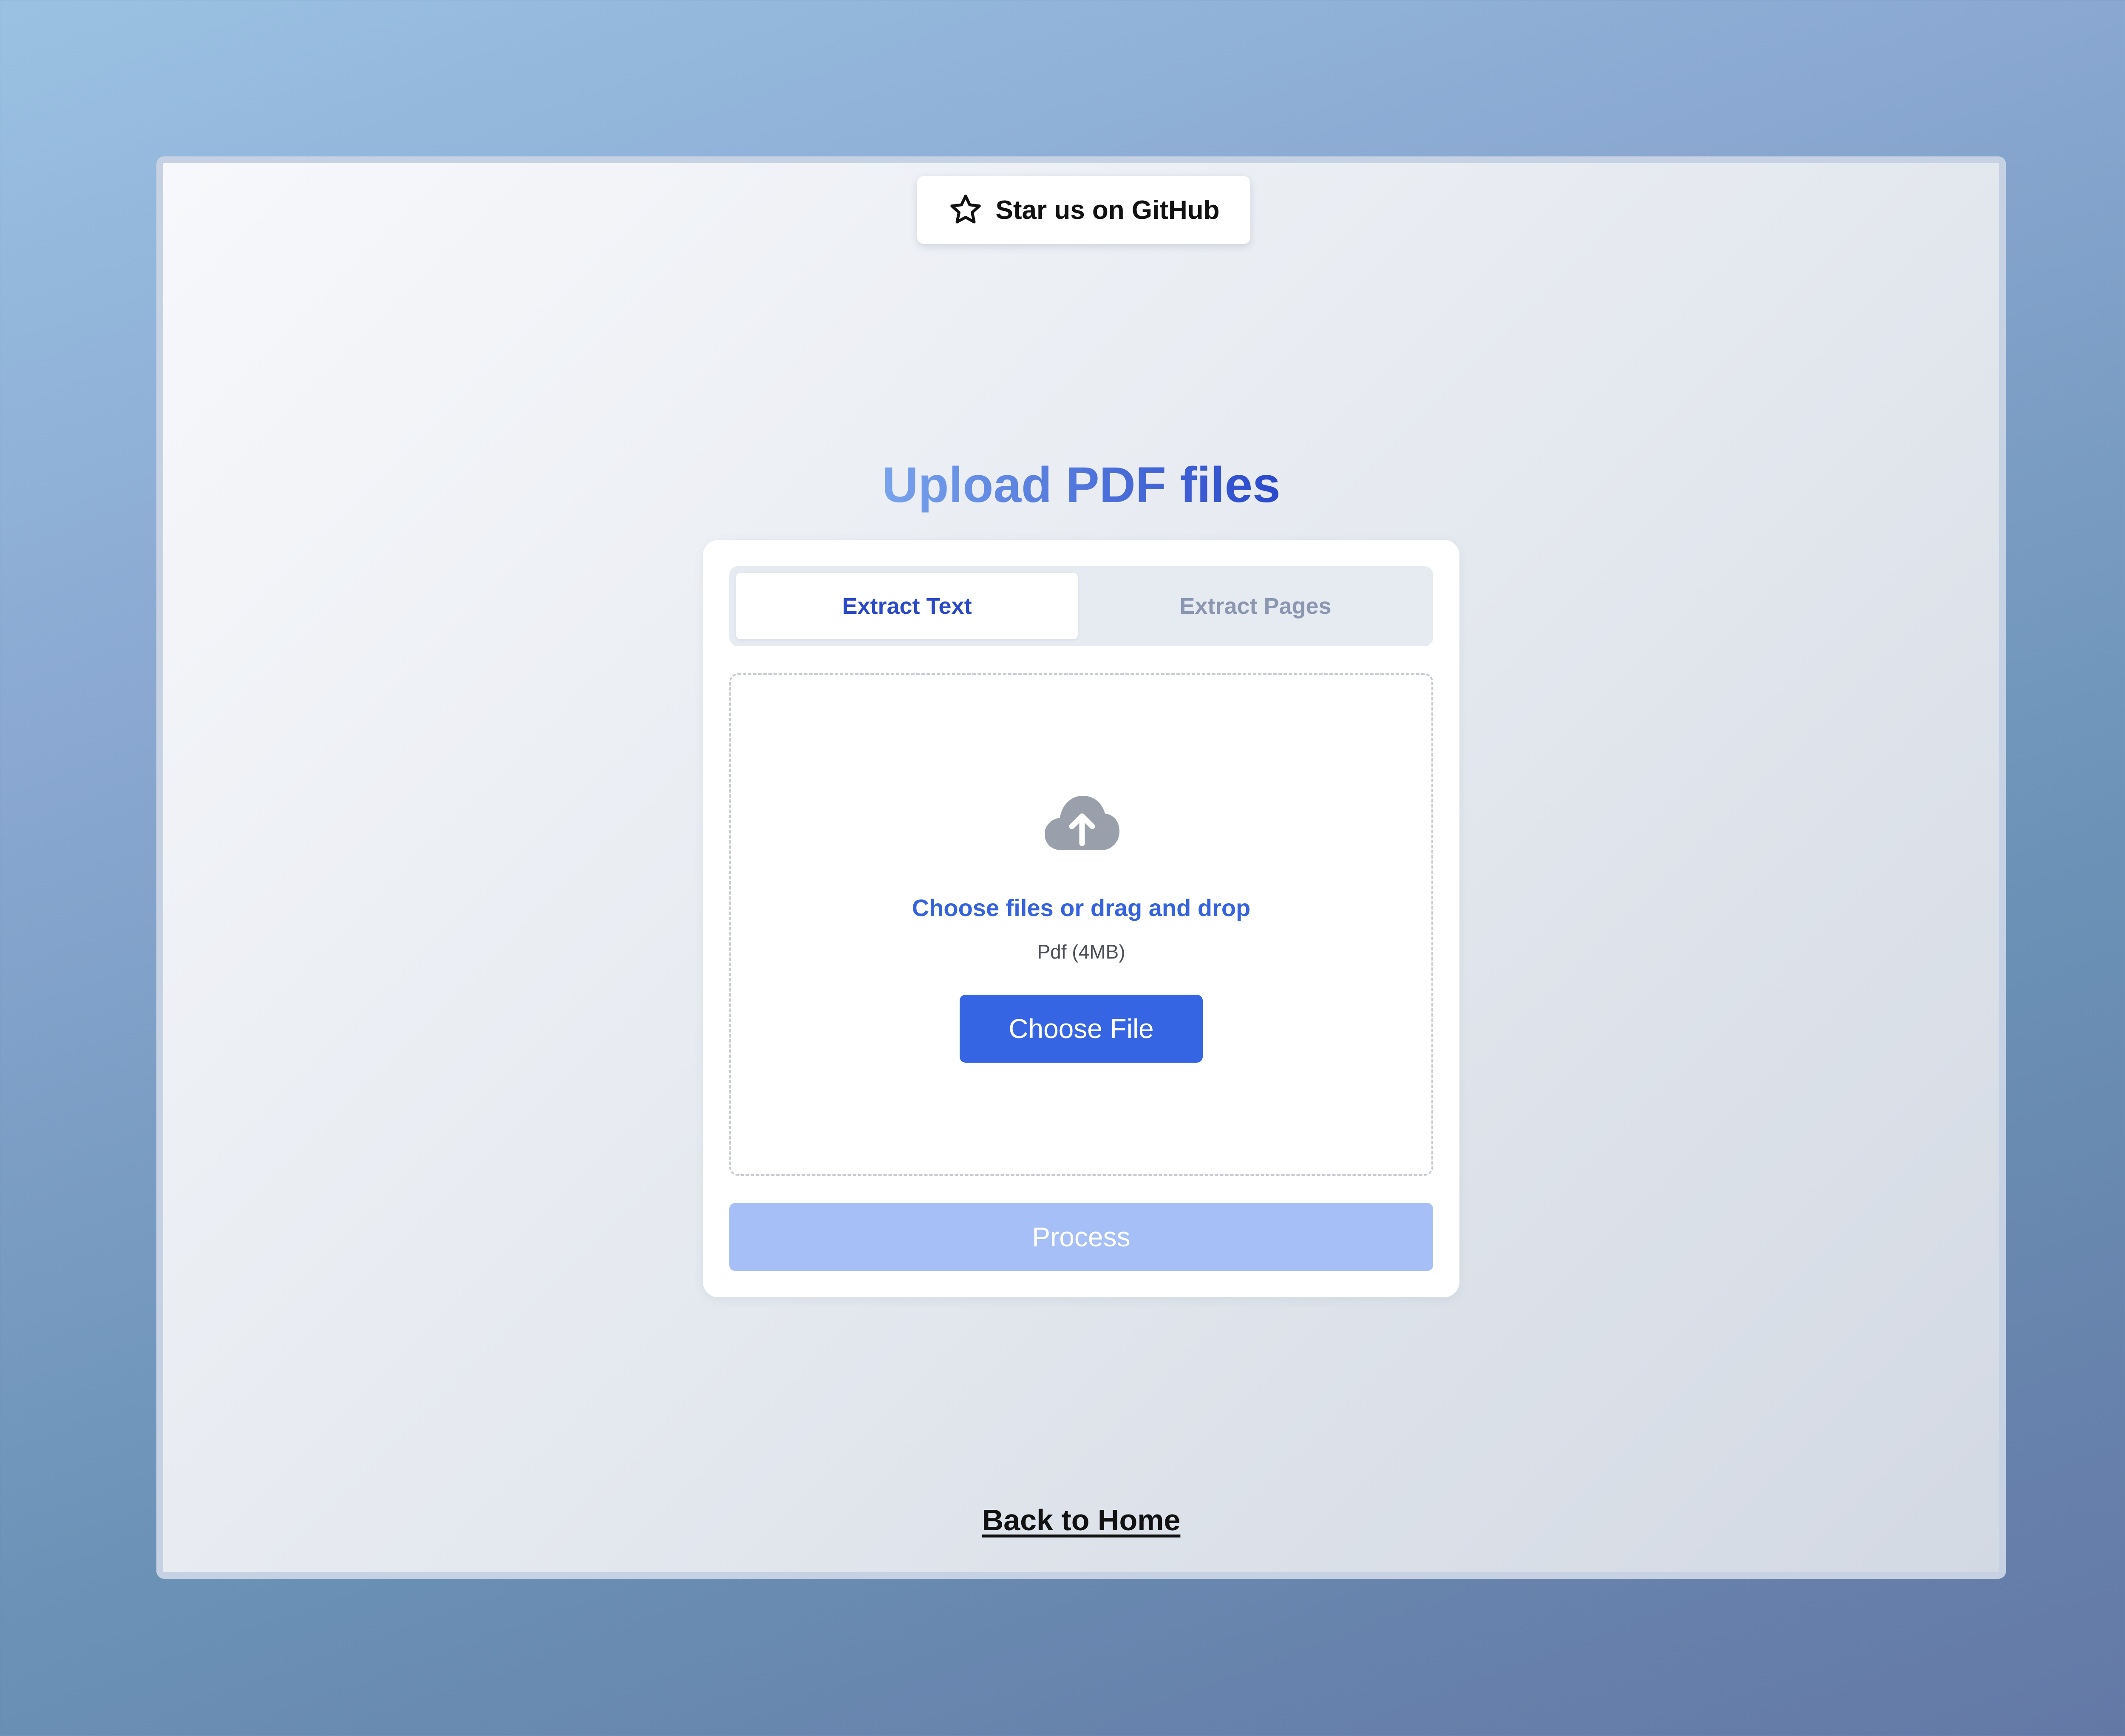 The width and height of the screenshot is (2125, 1736). Describe the element at coordinates (1081, 1029) in the screenshot. I see `choose-file-button: Choose File` at that location.